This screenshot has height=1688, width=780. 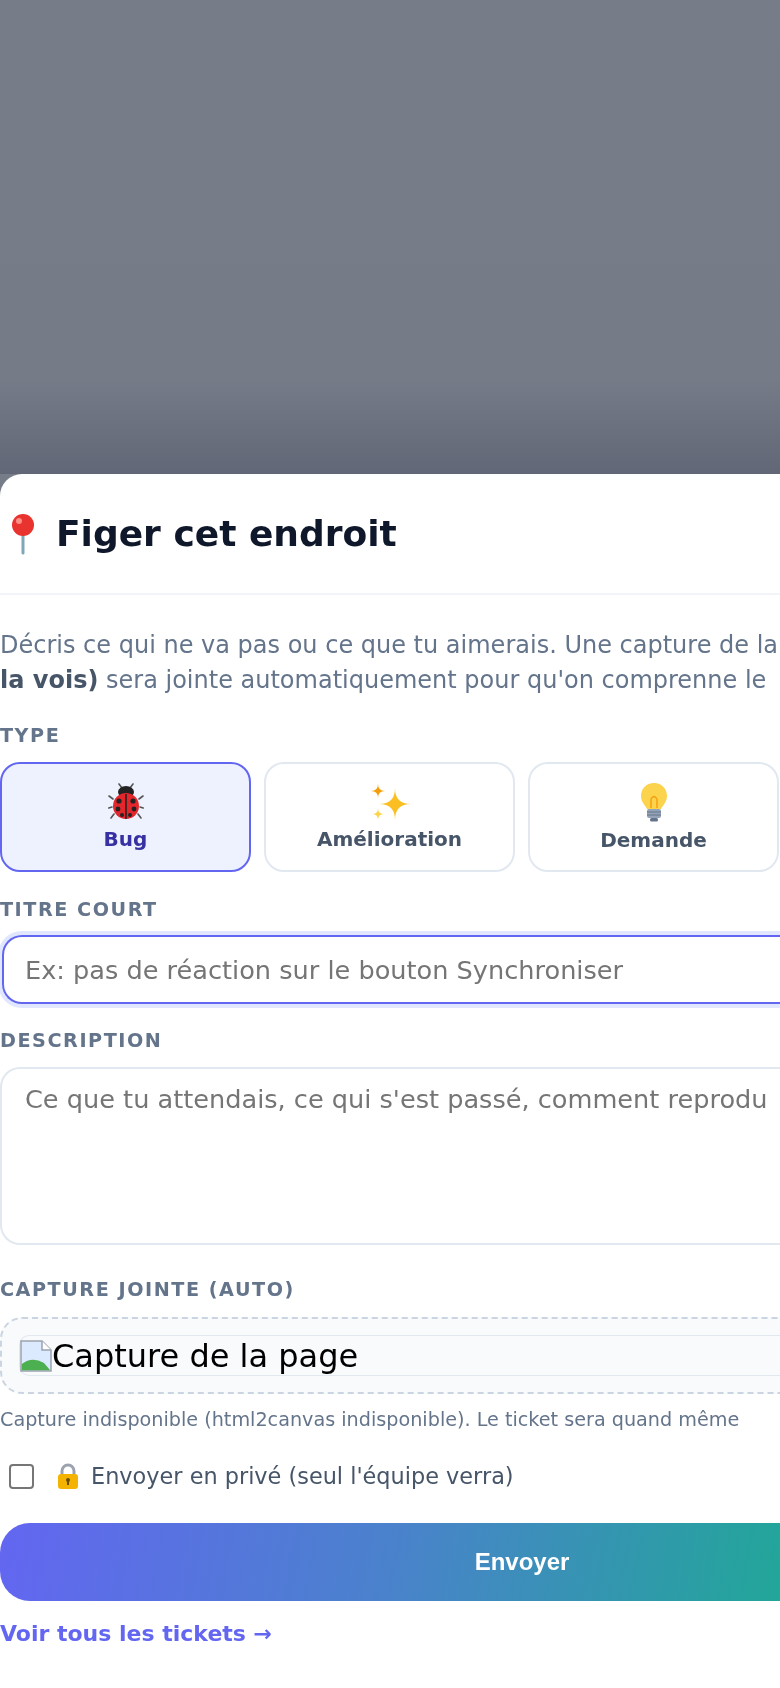 What do you see at coordinates (390, 1562) in the screenshot?
I see `submit-button: Envoyer` at bounding box center [390, 1562].